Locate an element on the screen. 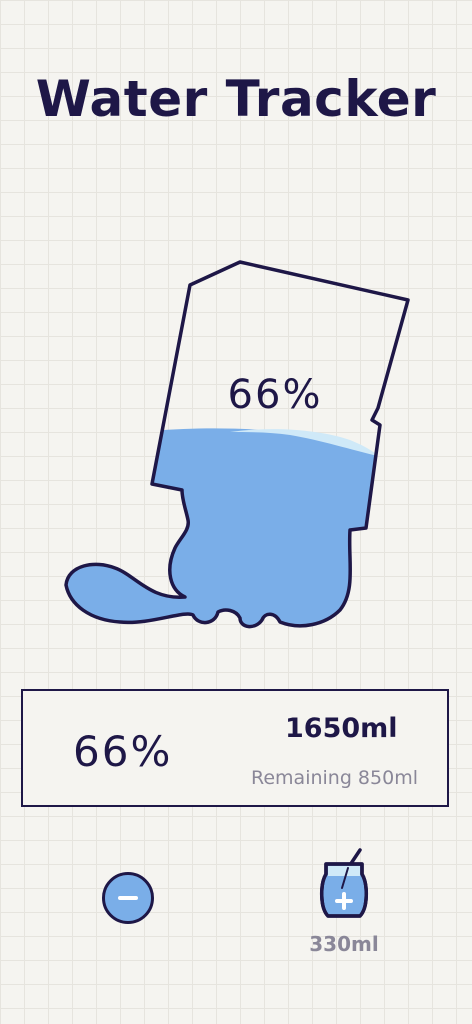  stats-remaining: Remaining 850ml is located at coordinates (334, 778).